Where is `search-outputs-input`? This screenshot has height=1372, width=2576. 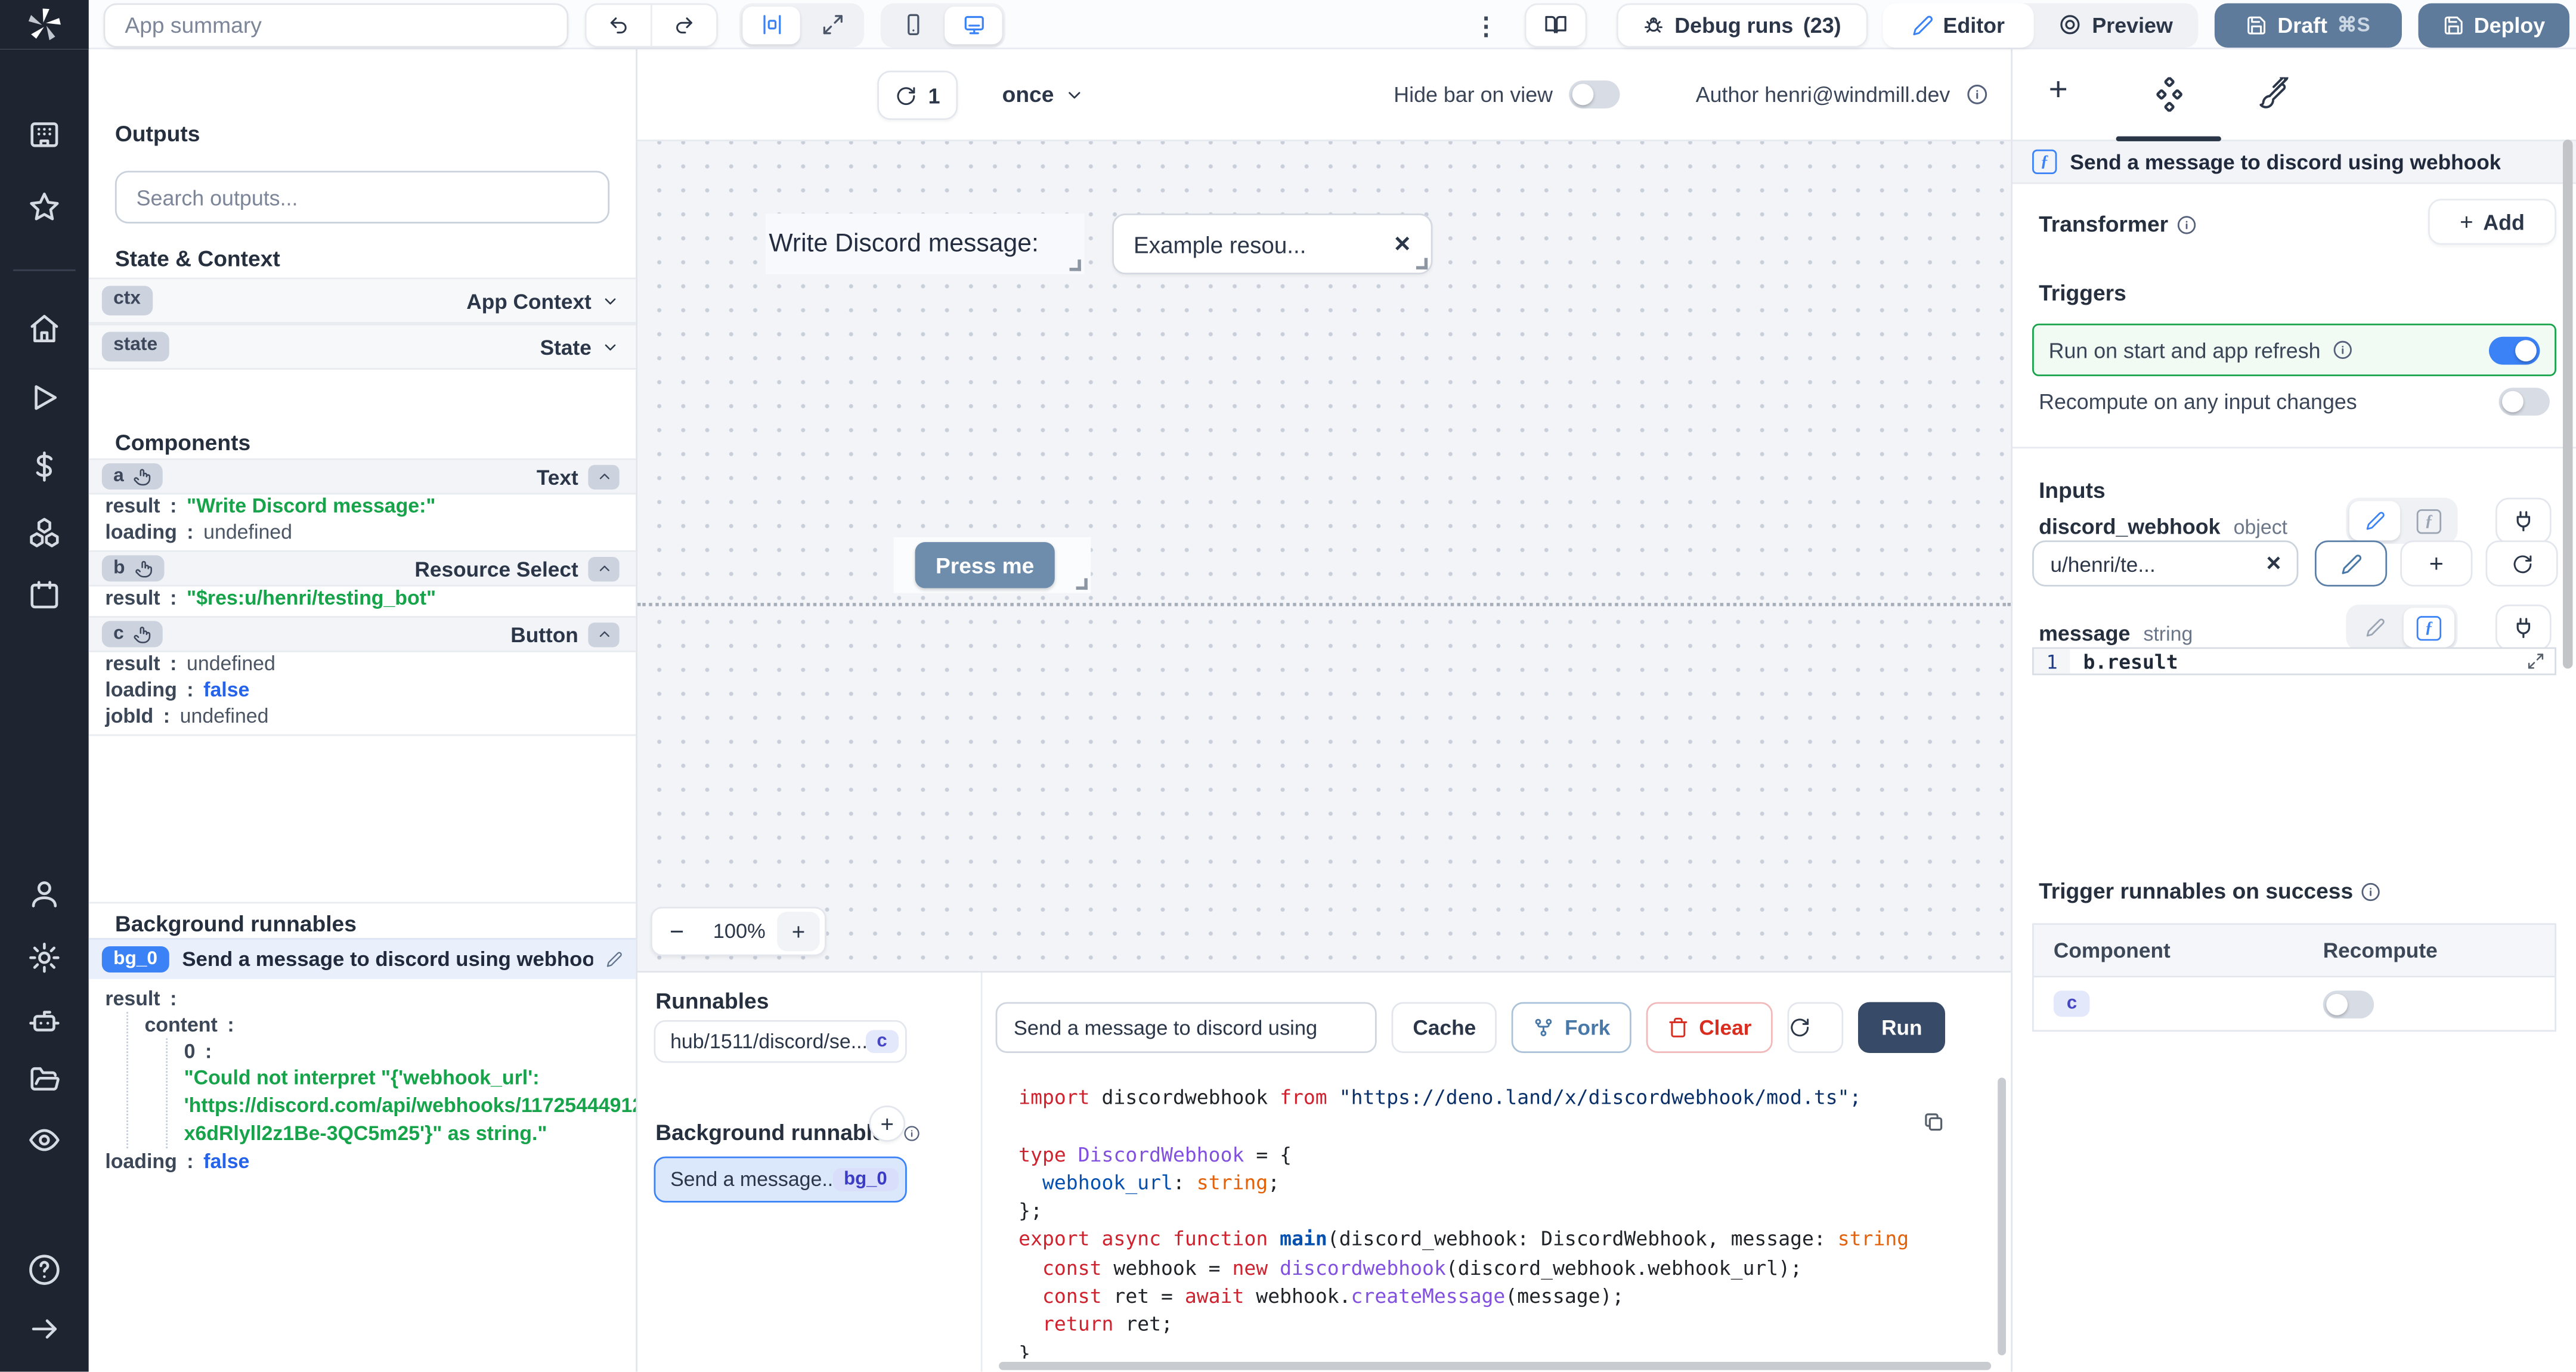
search-outputs-input is located at coordinates (362, 197).